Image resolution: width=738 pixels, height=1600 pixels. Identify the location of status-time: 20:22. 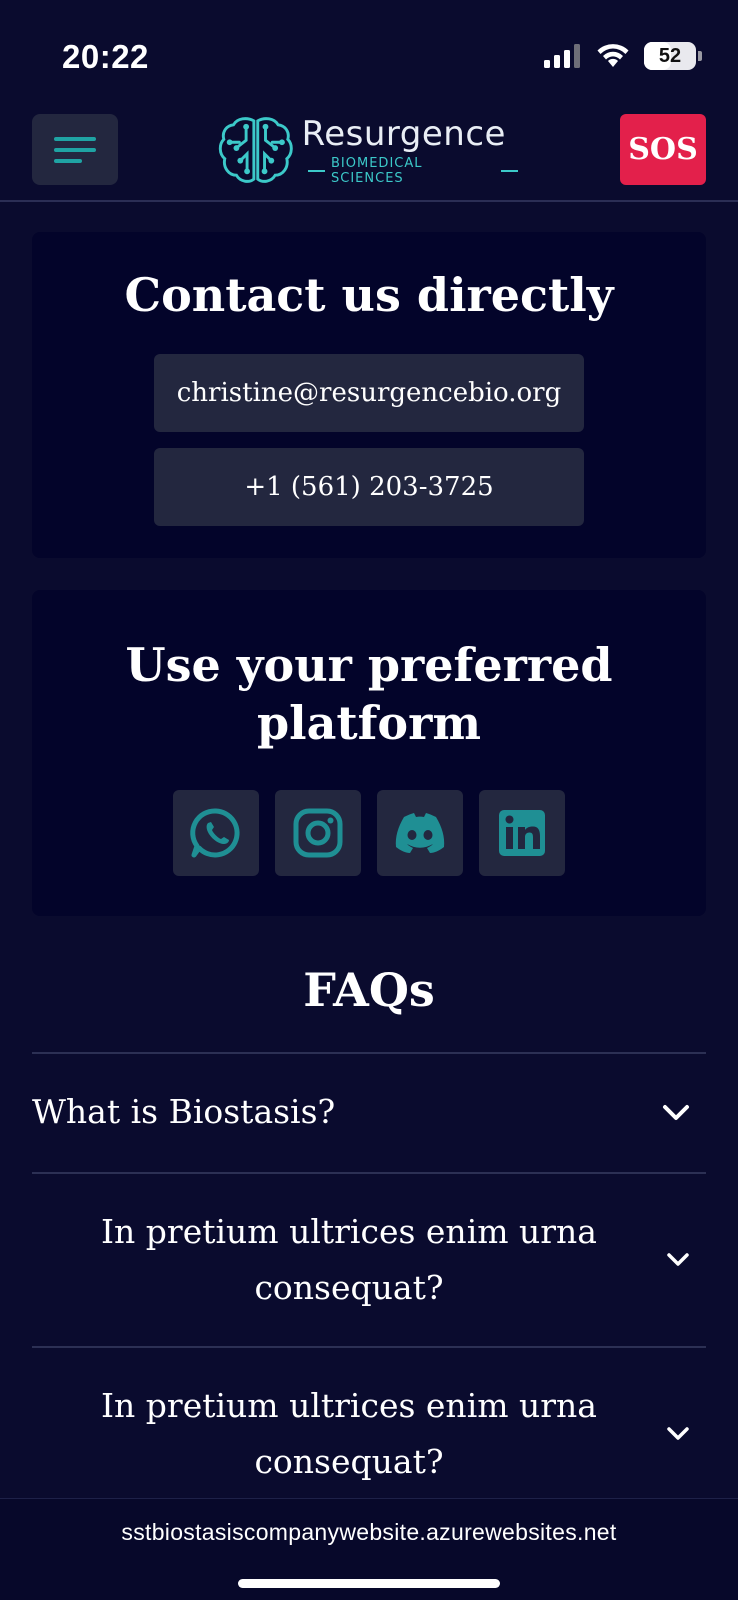
(105, 56).